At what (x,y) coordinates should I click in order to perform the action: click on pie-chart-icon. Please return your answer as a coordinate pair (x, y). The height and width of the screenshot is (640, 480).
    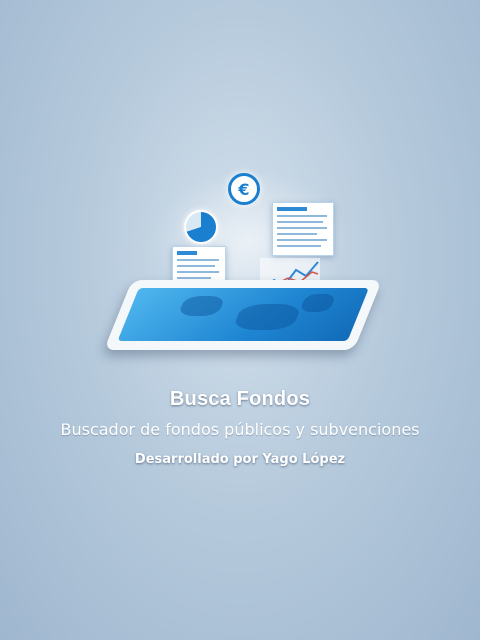
    Looking at the image, I should click on (201, 227).